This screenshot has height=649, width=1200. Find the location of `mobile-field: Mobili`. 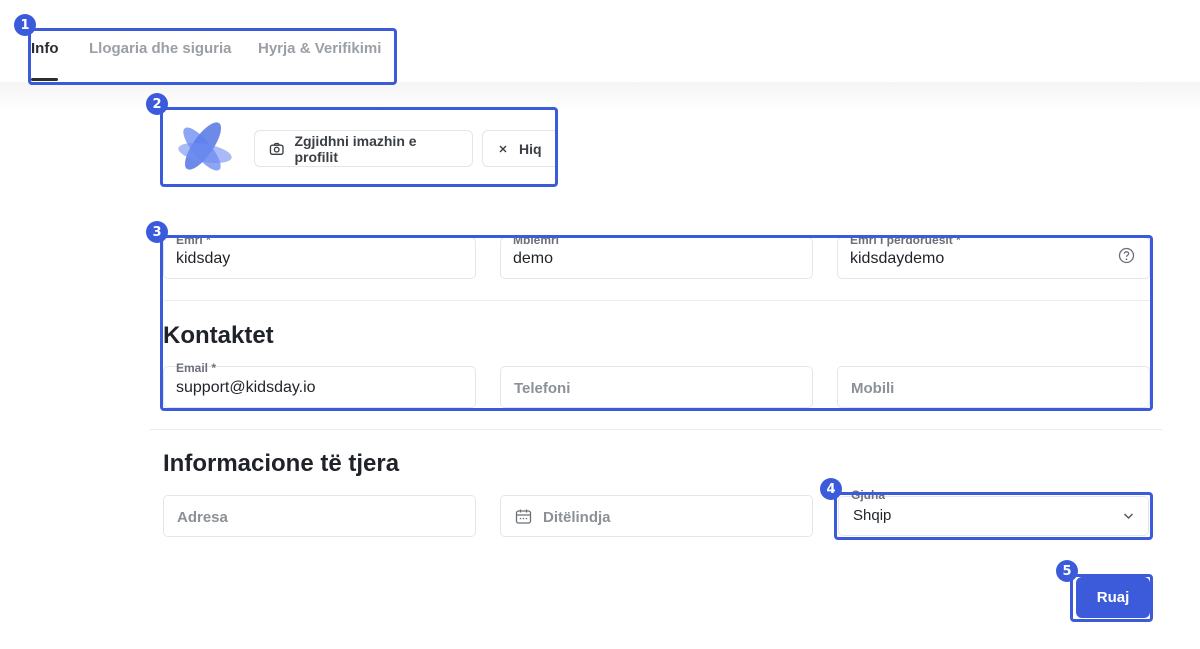

mobile-field: Mobili is located at coordinates (993, 387).